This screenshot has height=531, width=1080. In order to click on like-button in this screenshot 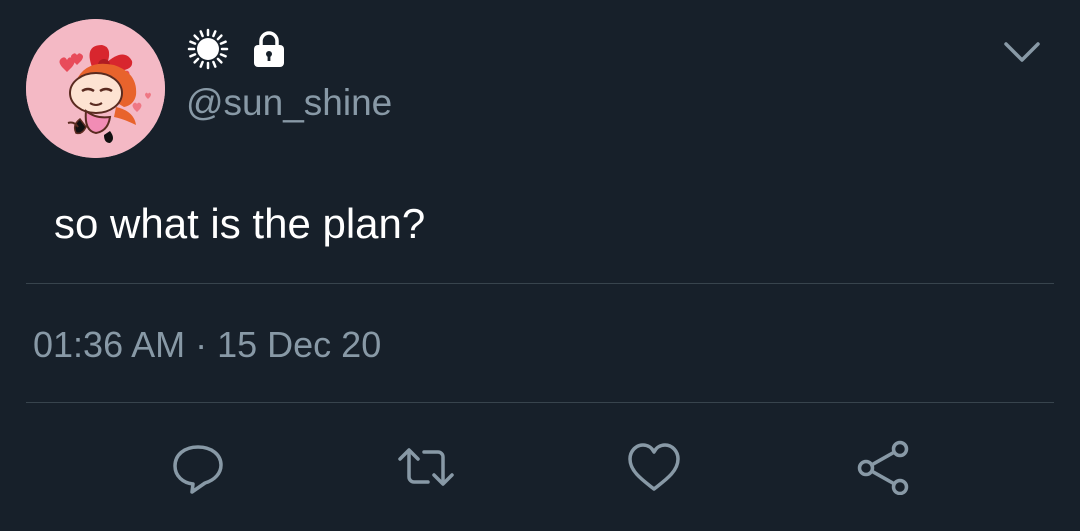, I will do `click(654, 467)`.